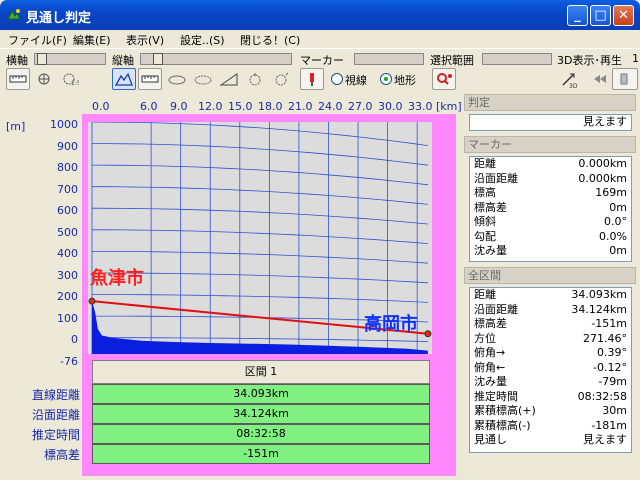 This screenshot has width=640, height=480. I want to click on menu-bar: ファイル(F) 編集(E) 表示(V) 設定..(S) 閉じる！(C), so click(320, 39).